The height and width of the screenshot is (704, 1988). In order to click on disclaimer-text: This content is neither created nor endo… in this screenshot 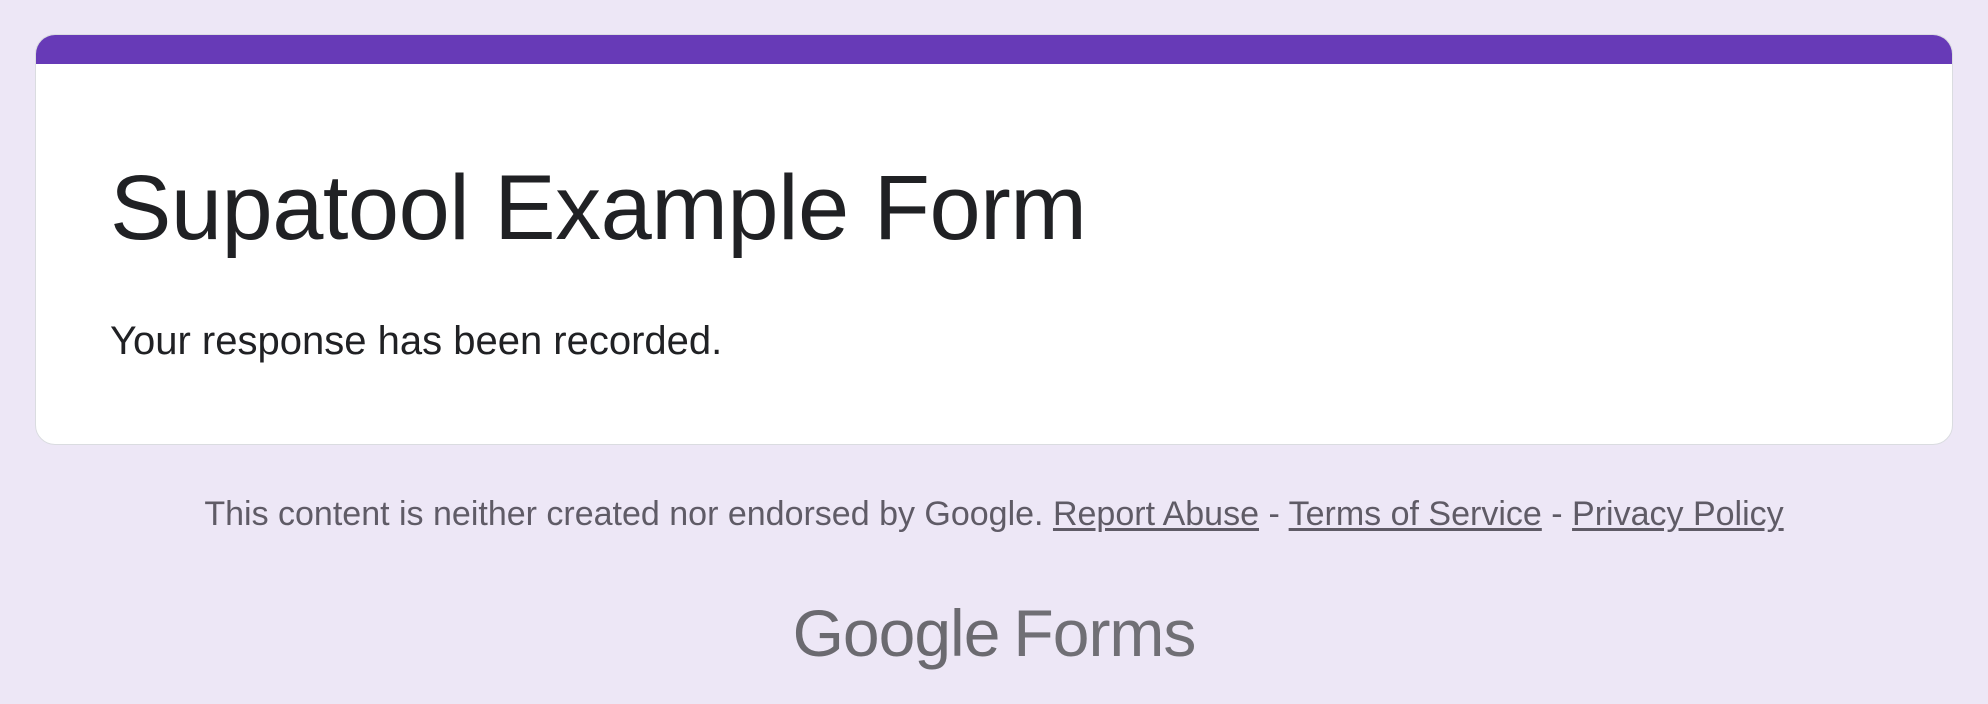, I will do `click(624, 514)`.